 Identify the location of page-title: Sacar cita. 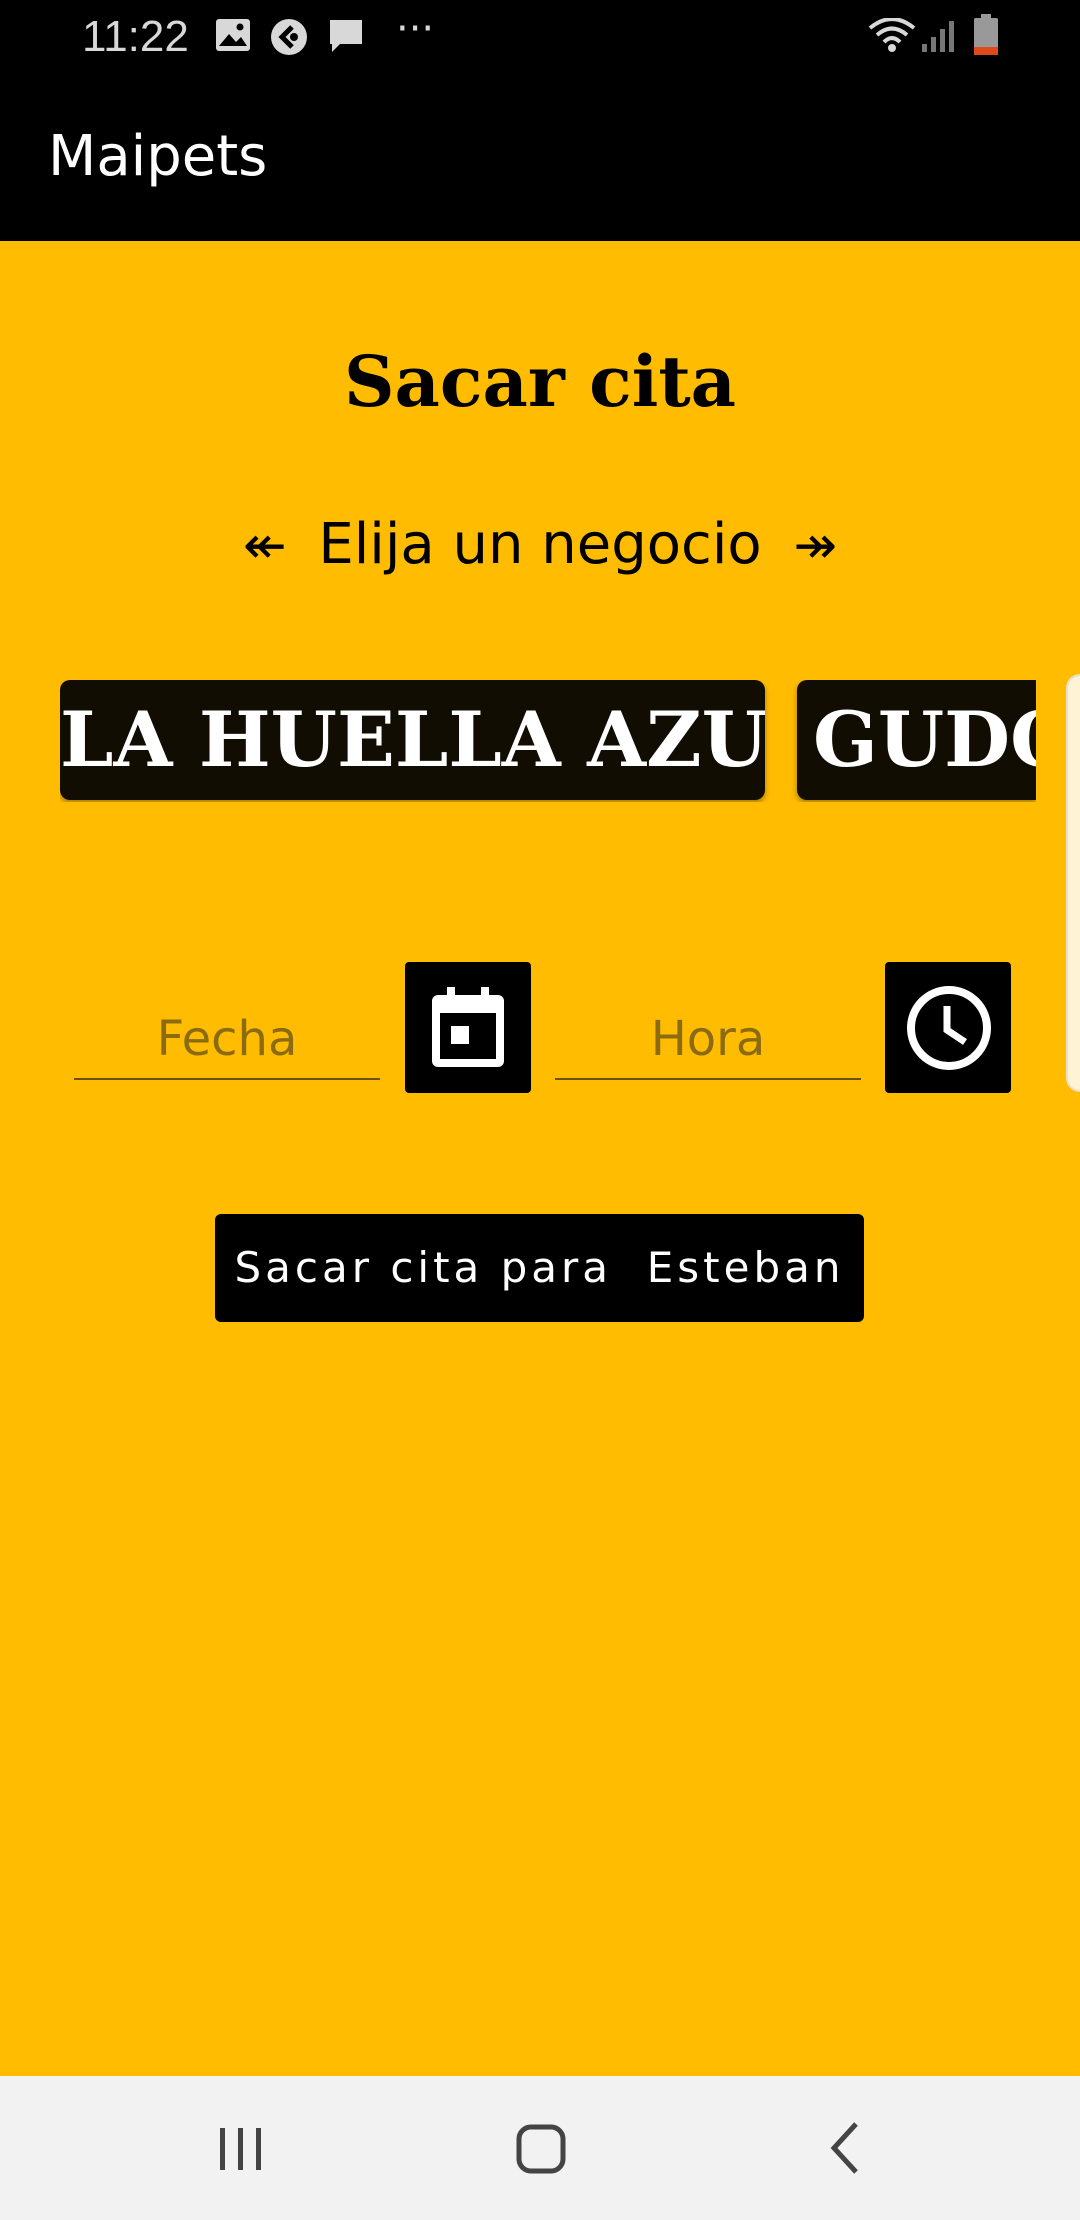
(540, 381).